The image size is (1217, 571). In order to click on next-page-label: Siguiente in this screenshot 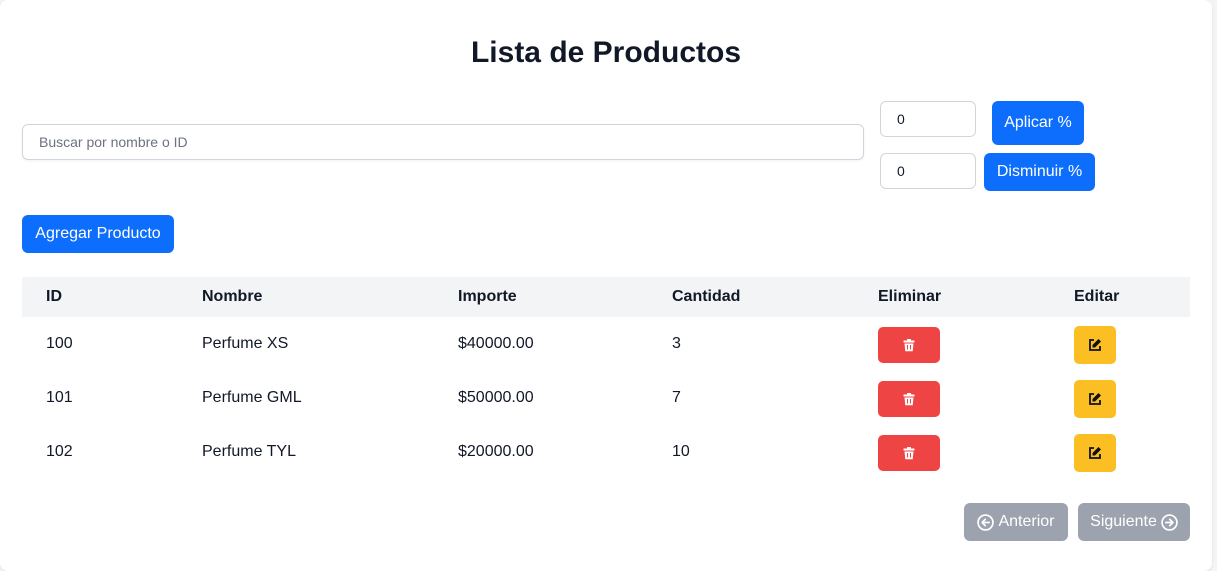, I will do `click(1123, 521)`.